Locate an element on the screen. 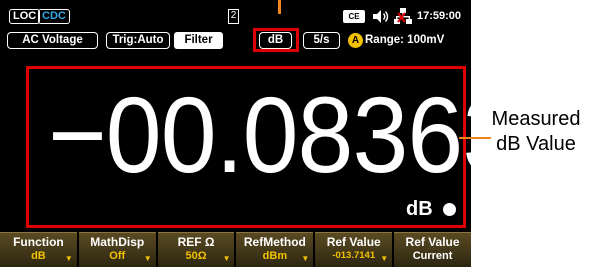  softkey-ref-value: Ref Value -013.7141 ▼ is located at coordinates (354, 249).